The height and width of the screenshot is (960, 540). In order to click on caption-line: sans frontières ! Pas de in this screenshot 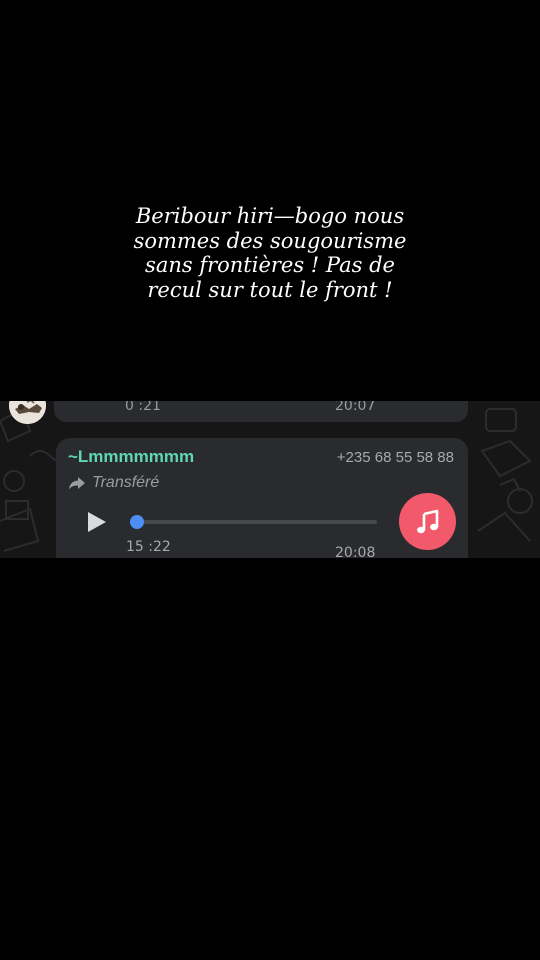, I will do `click(270, 265)`.